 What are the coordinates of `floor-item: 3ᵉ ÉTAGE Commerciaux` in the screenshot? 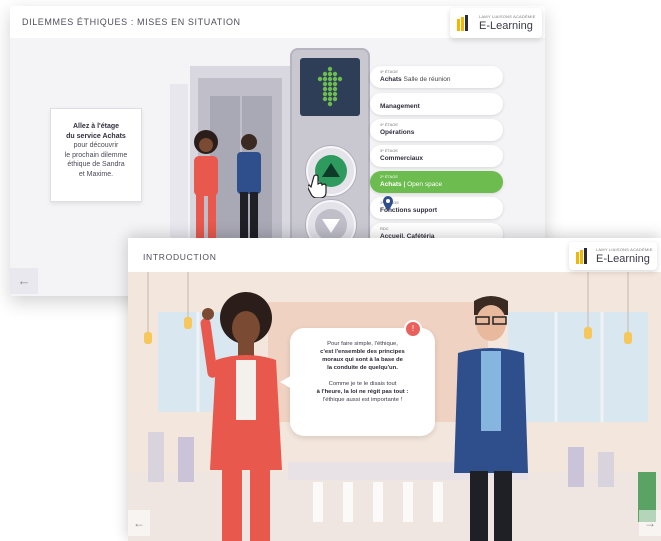 It's located at (436, 156).